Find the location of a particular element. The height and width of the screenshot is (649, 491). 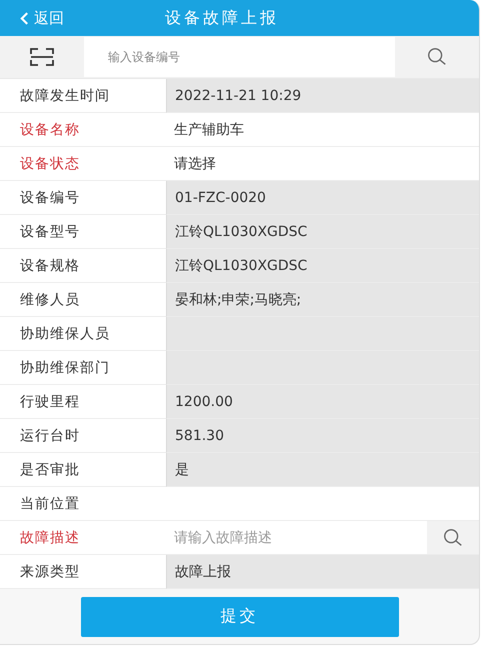

field-label: 行驶里程 is located at coordinates (83, 402).